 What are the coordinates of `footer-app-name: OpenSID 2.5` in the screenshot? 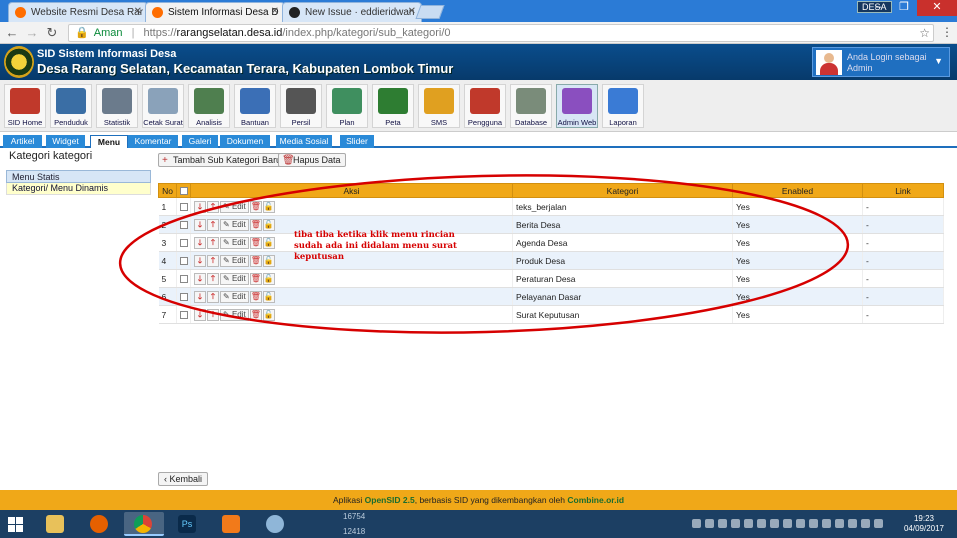 It's located at (390, 500).